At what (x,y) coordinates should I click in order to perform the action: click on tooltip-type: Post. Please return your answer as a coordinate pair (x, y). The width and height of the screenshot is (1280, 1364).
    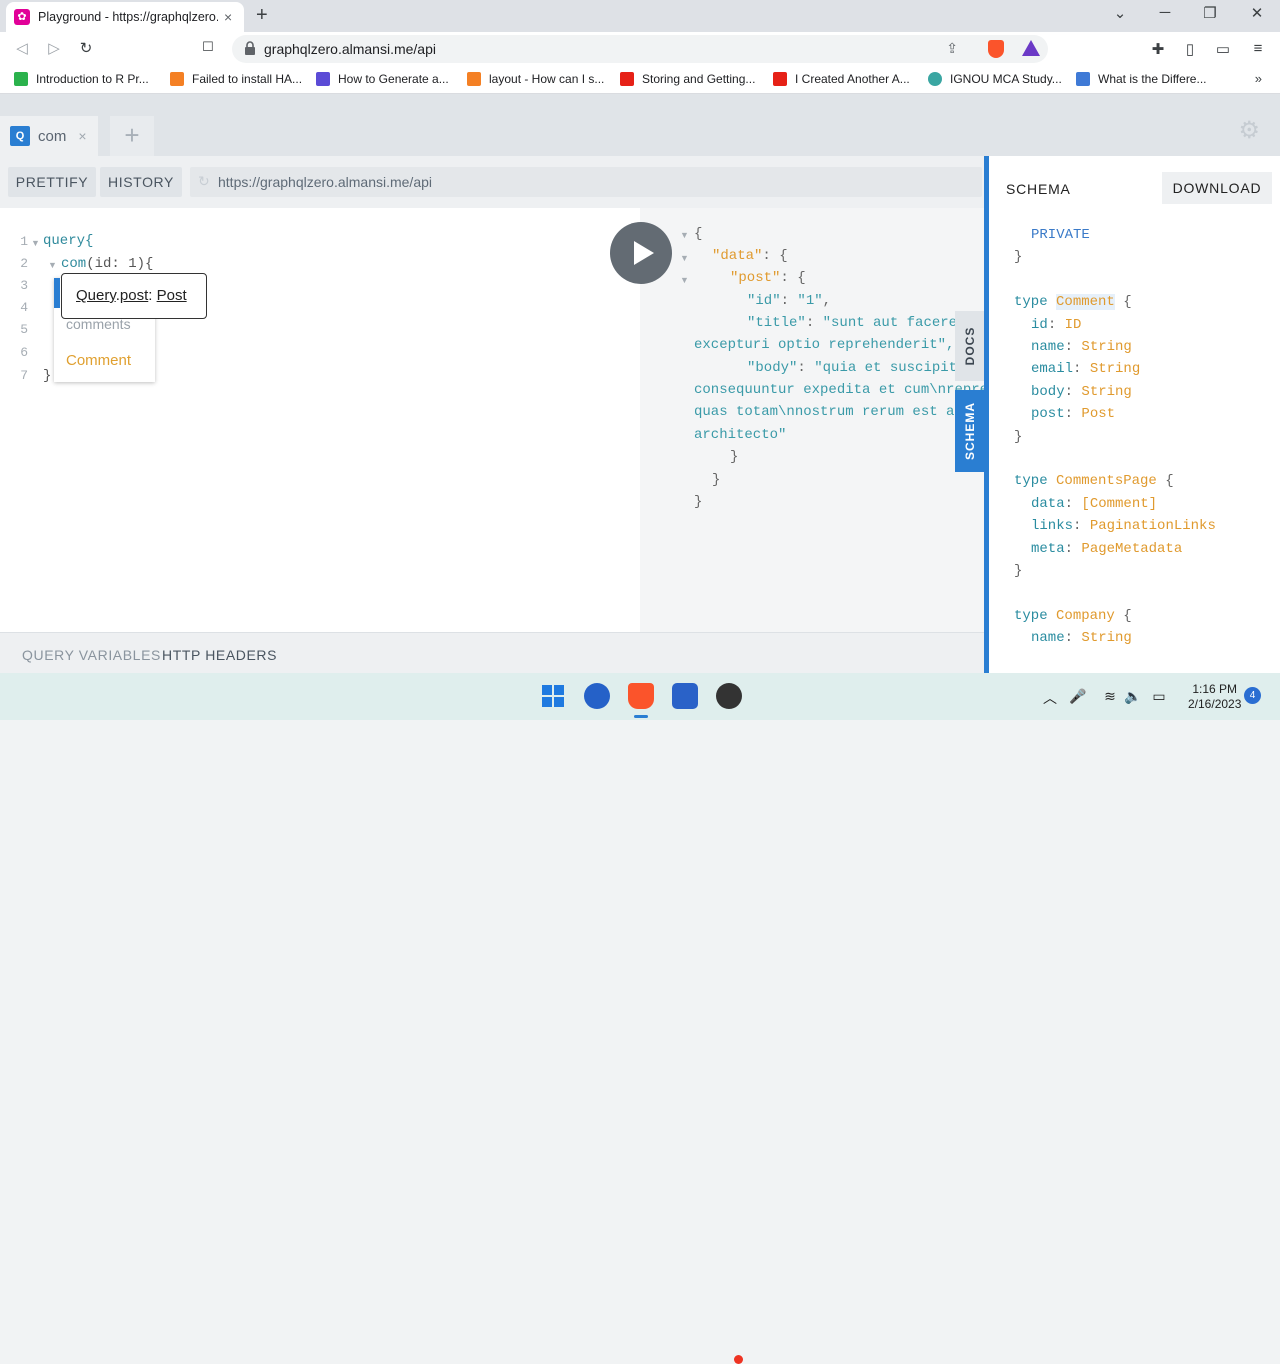
    Looking at the image, I should click on (172, 295).